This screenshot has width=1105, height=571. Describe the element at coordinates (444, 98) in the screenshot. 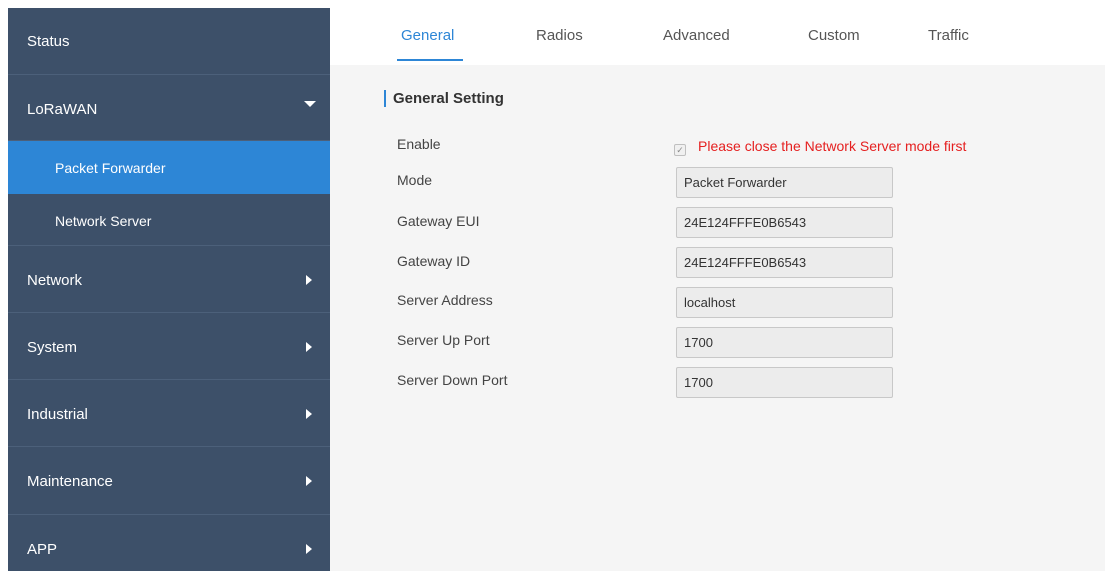

I see `section-title: General Setting` at that location.